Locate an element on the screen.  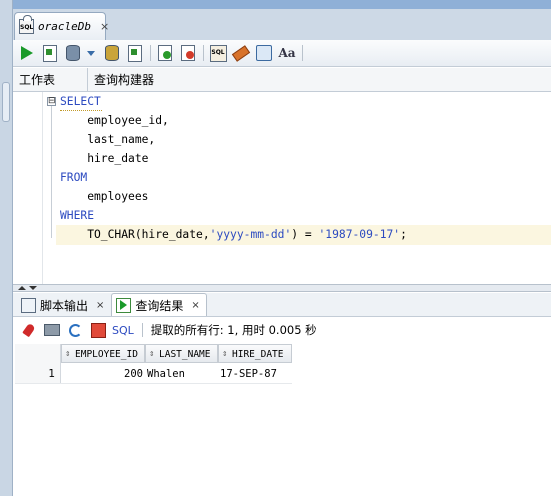
clear-button is located at coordinates (241, 53).